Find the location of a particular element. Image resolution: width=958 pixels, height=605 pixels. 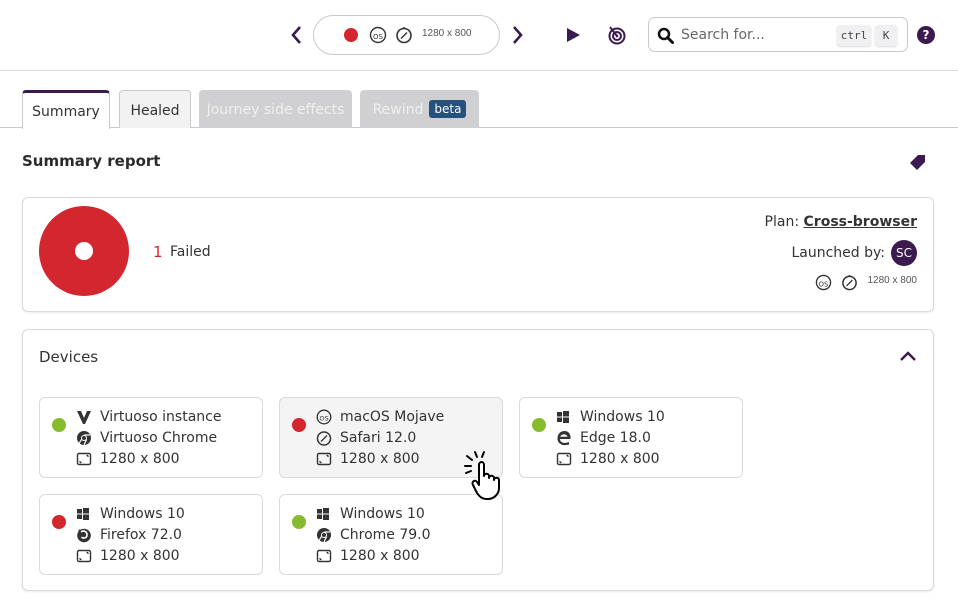

devices-title: Devices is located at coordinates (69, 357).